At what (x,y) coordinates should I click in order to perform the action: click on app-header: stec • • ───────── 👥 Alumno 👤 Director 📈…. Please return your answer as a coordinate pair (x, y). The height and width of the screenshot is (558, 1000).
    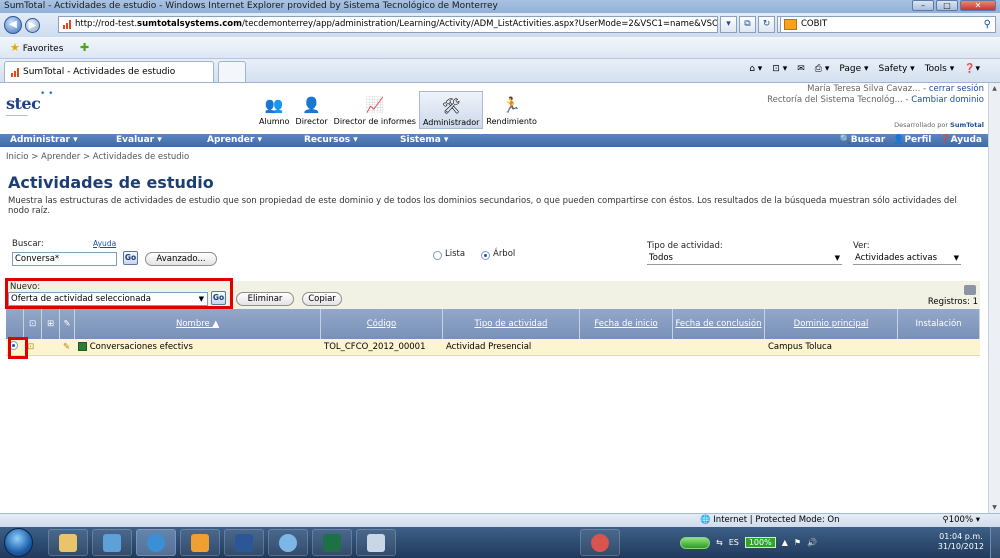
    Looking at the image, I should click on (494, 108).